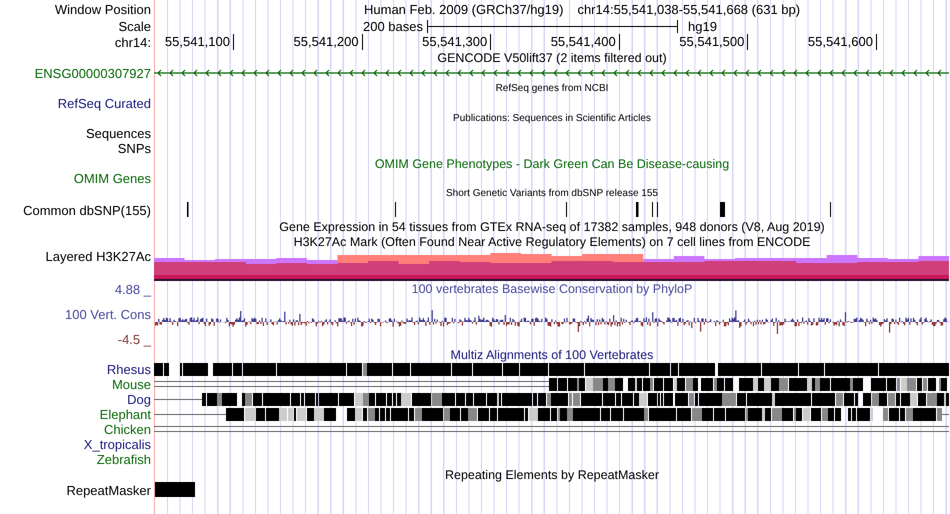 The image size is (950, 514). Describe the element at coordinates (132, 289) in the screenshot. I see `axis-max-label: 4.88 _` at that location.